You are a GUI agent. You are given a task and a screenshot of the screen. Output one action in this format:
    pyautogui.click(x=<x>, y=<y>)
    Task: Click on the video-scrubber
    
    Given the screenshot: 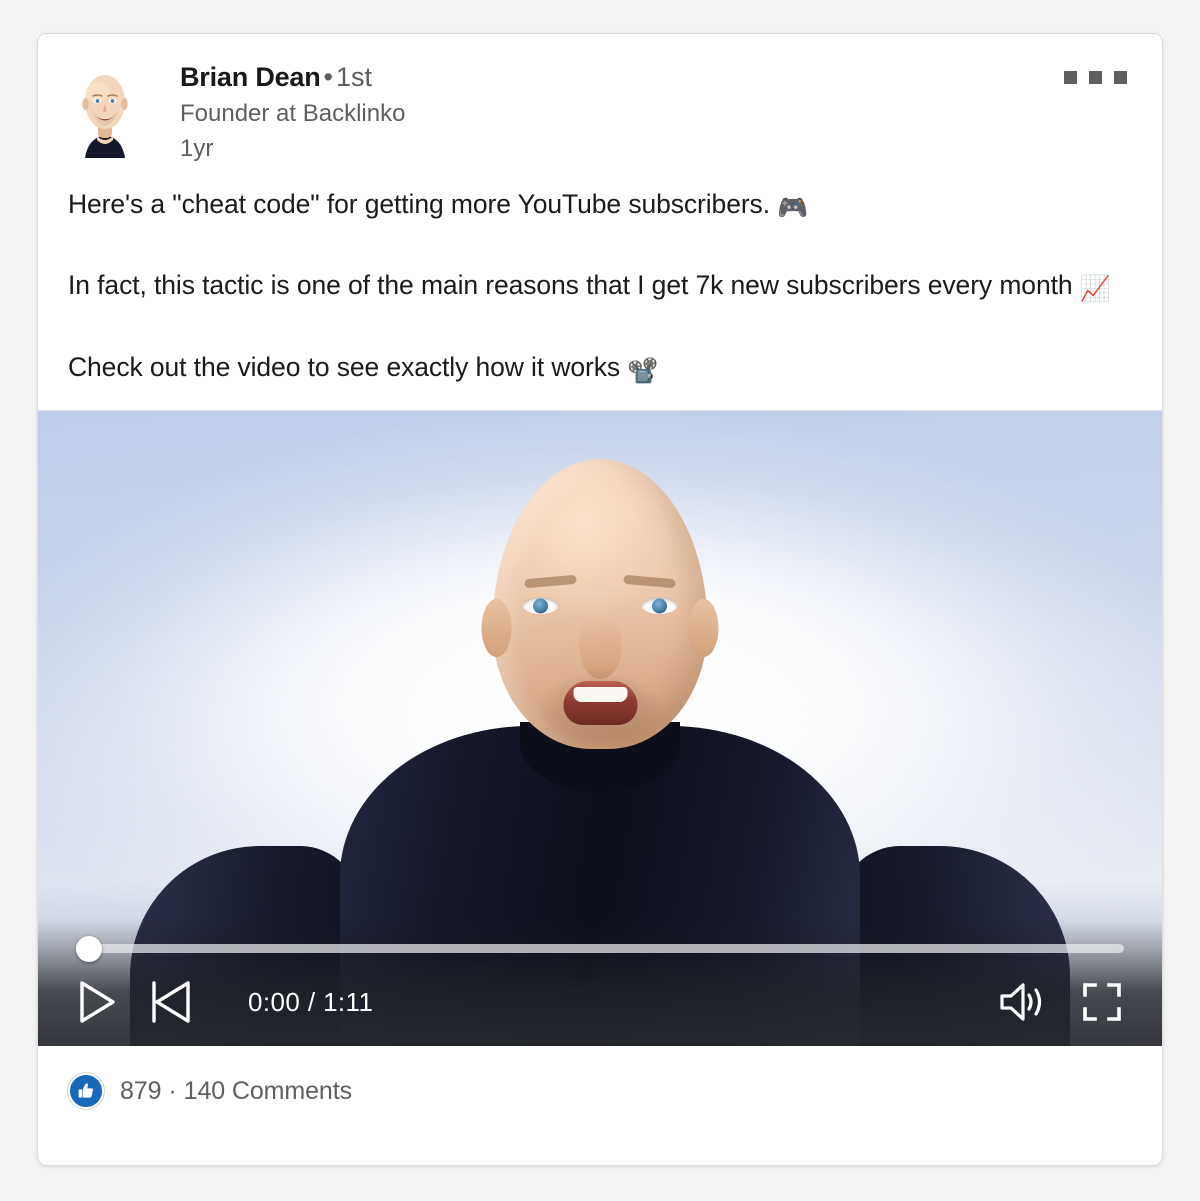 What is the action you would take?
    pyautogui.click(x=600, y=949)
    